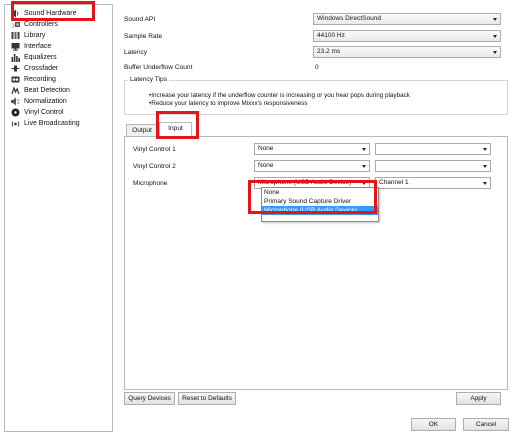 The height and width of the screenshot is (437, 515). What do you see at coordinates (407, 52) in the screenshot?
I see `latency-select: 23.2 ms` at bounding box center [407, 52].